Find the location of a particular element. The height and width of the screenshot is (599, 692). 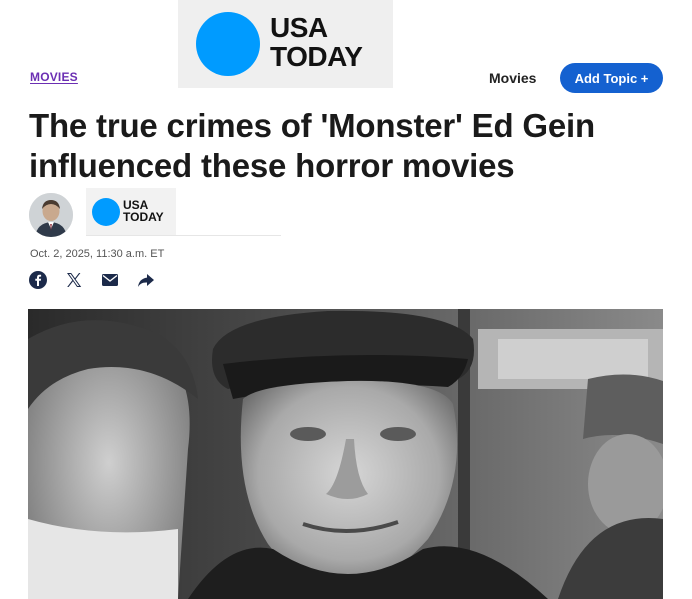

author-avatar is located at coordinates (51, 215).